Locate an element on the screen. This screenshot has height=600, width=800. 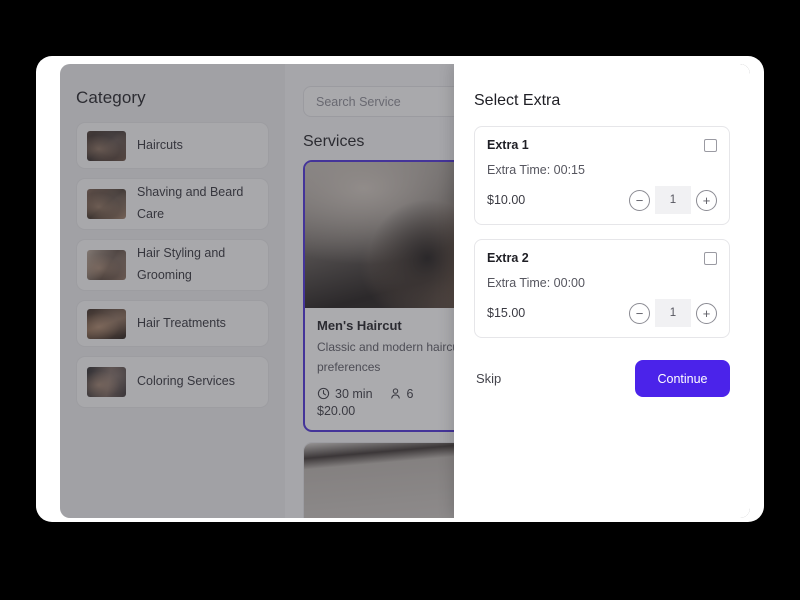
extra-name: Extra 1 is located at coordinates (508, 145).